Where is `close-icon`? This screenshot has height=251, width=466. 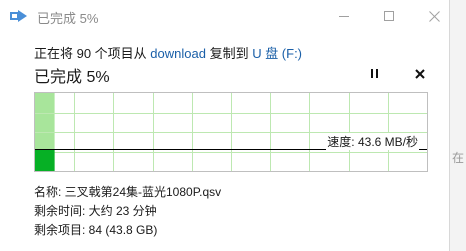
close-icon is located at coordinates (434, 16).